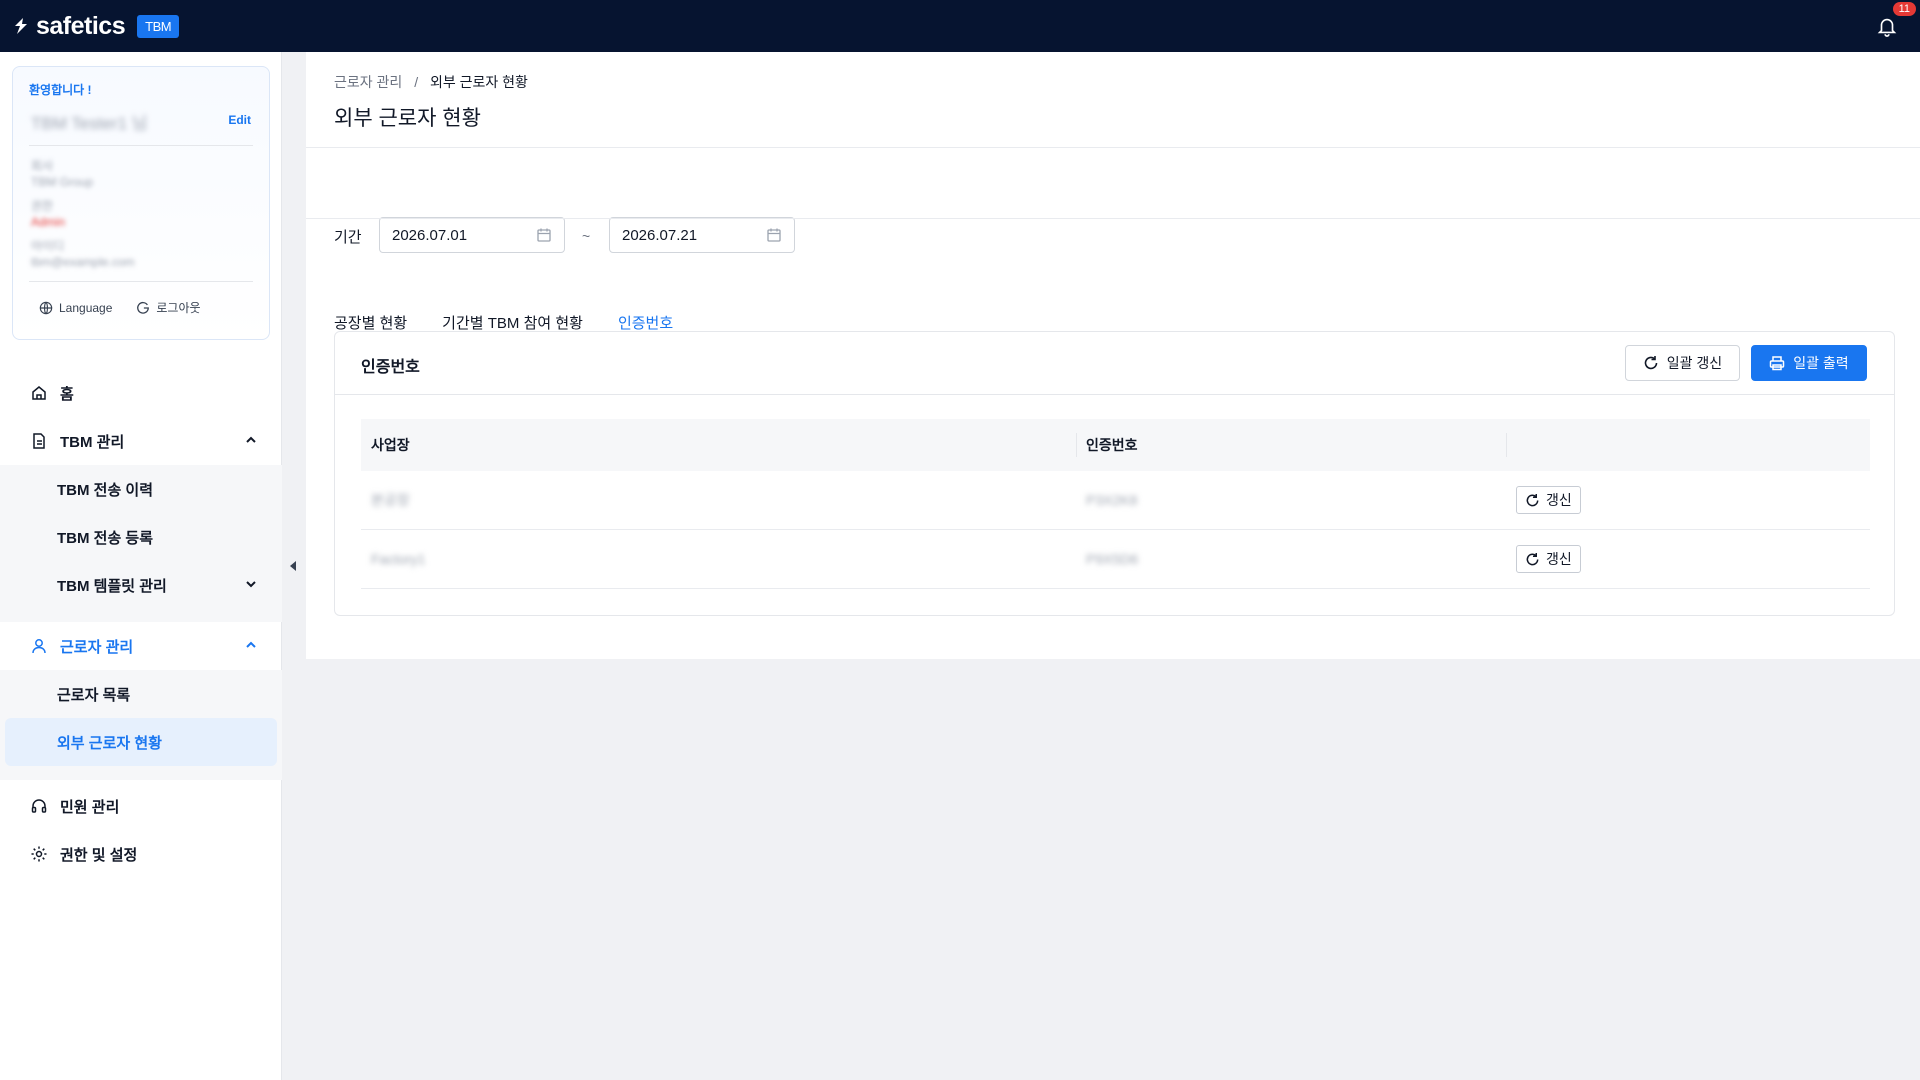 This screenshot has width=1920, height=1080. Describe the element at coordinates (86, 307) in the screenshot. I see `language-label: Language` at that location.